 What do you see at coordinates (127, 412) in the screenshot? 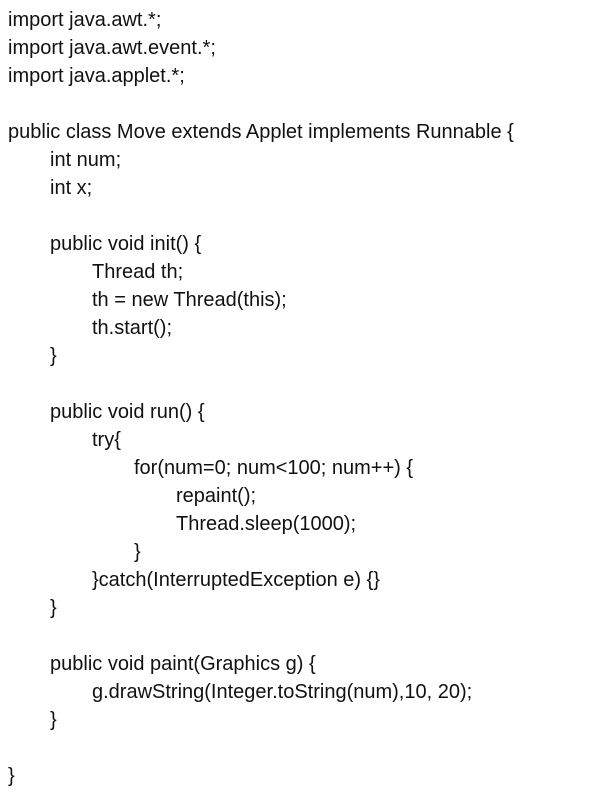
I see `code-line: public void run() {` at bounding box center [127, 412].